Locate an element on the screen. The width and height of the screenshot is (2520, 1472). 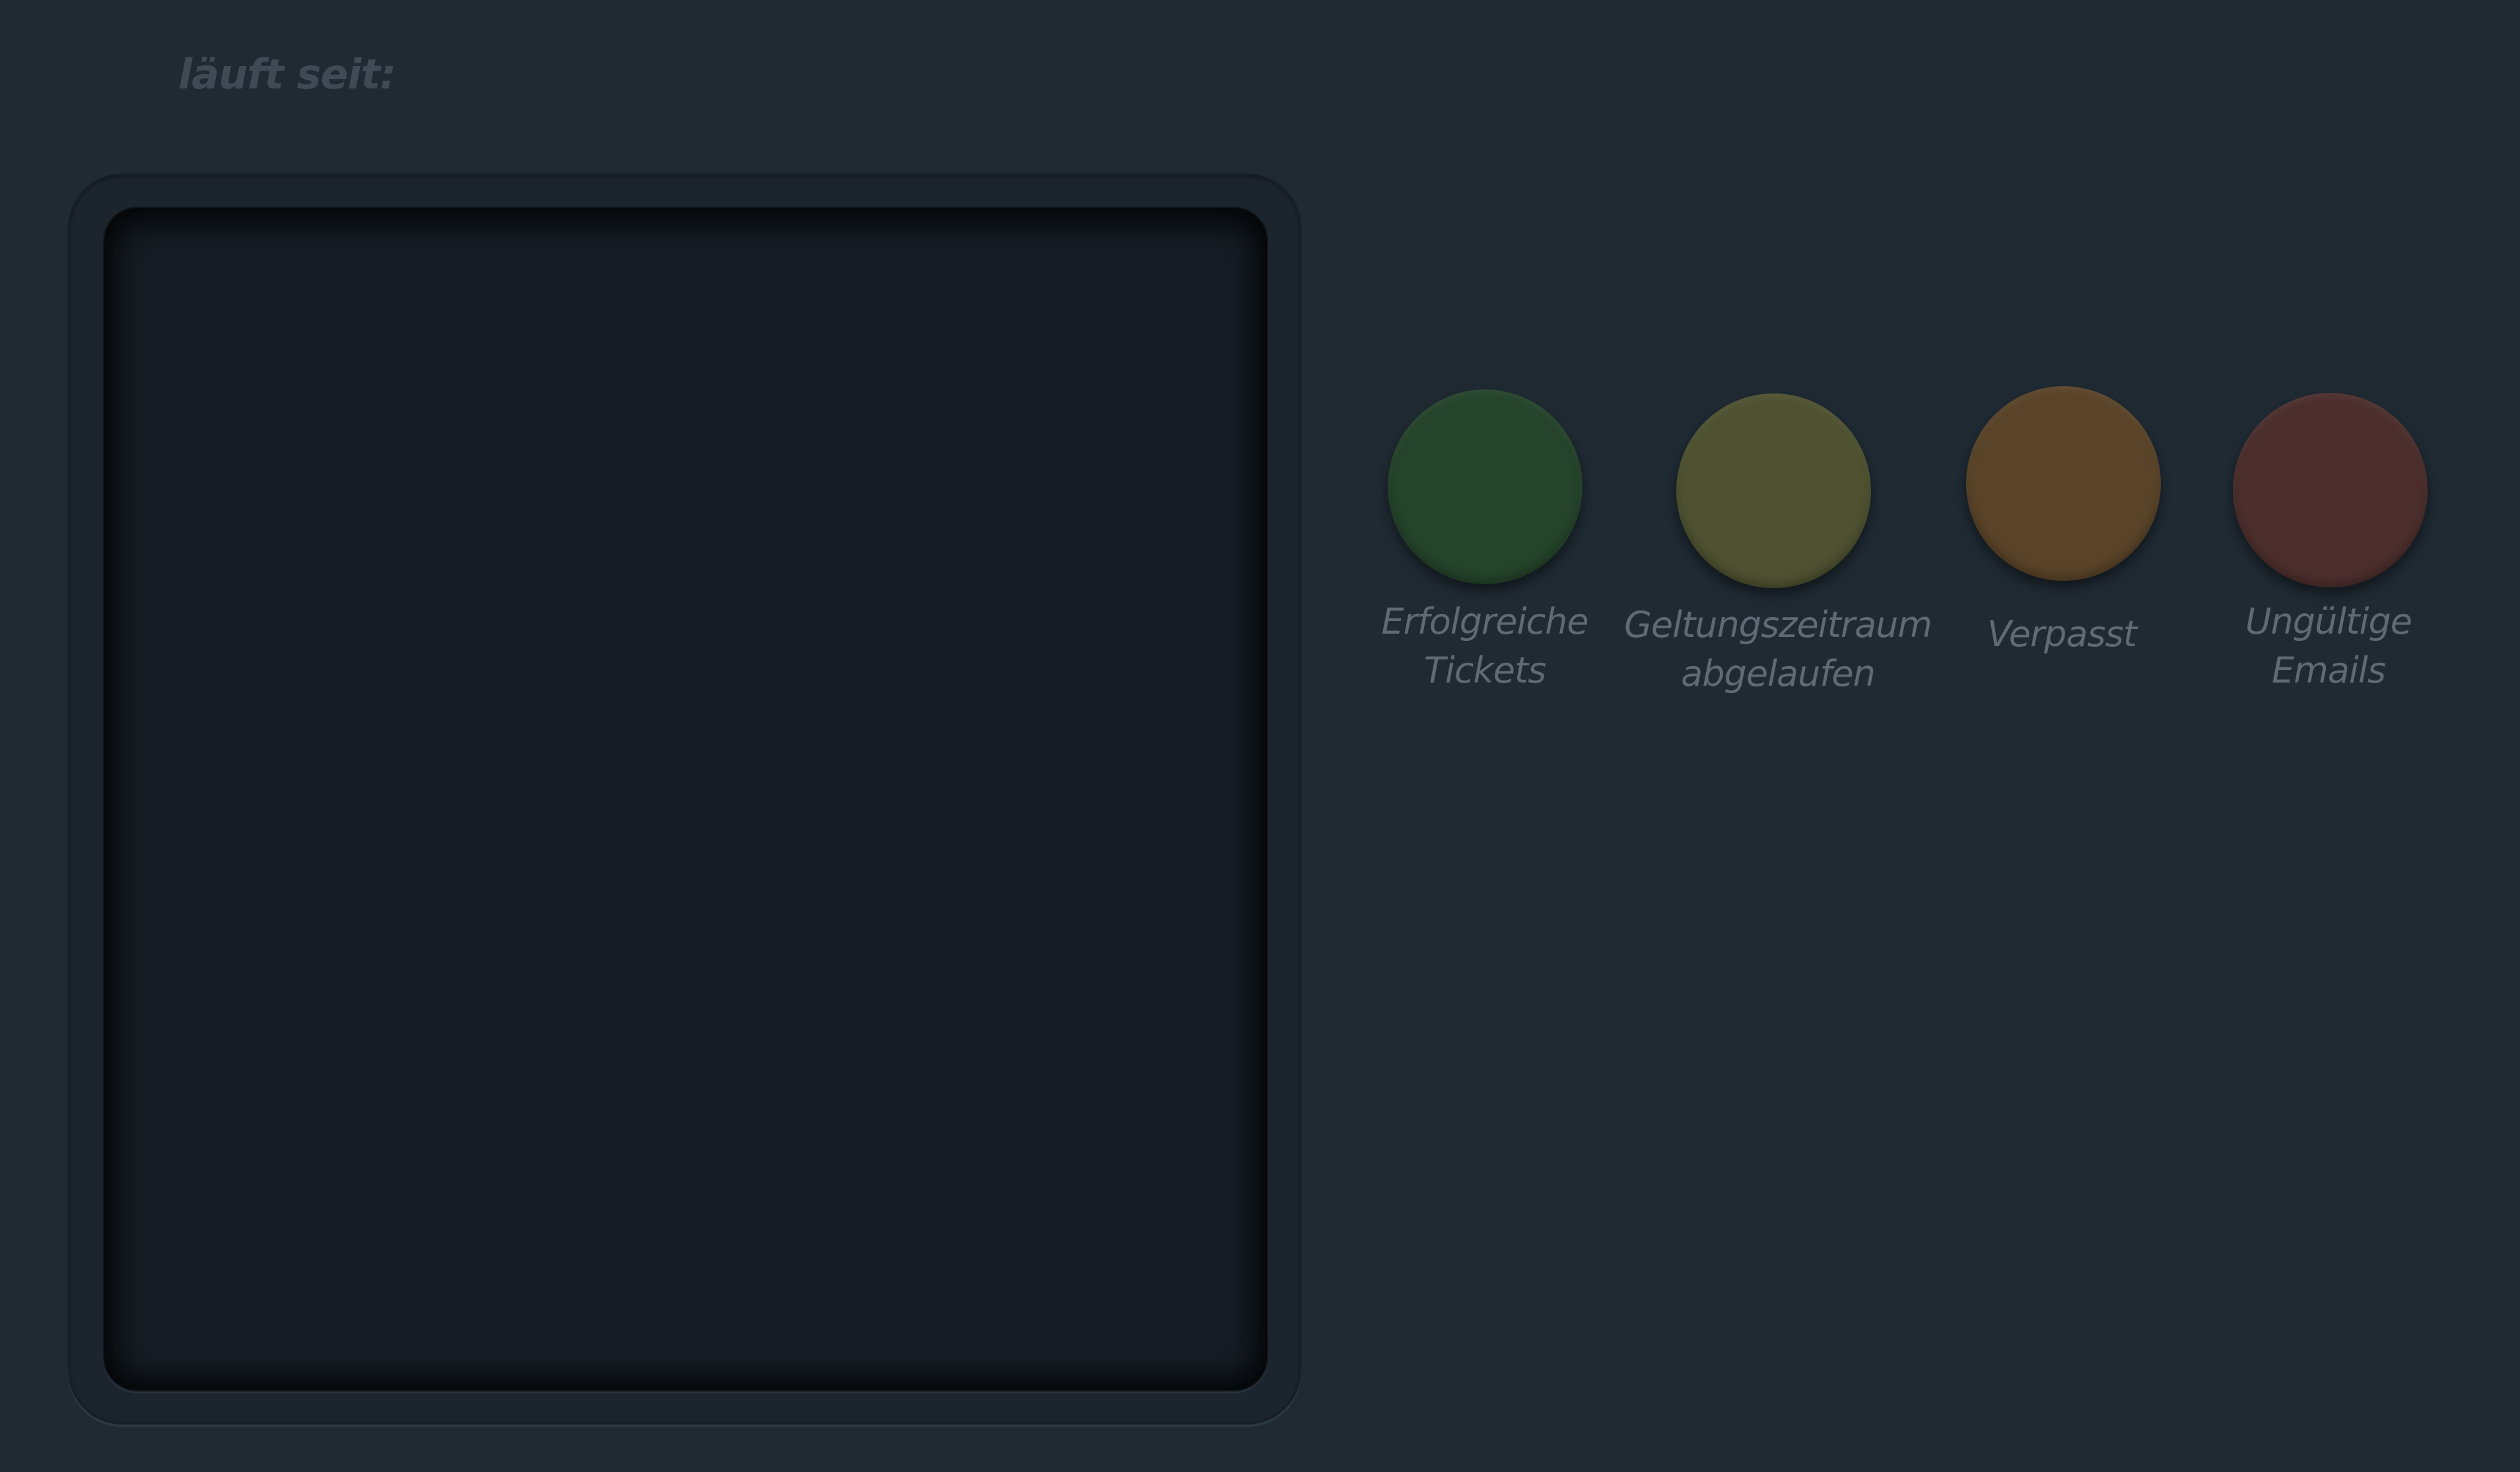
missed-indicator is located at coordinates (2063, 483).